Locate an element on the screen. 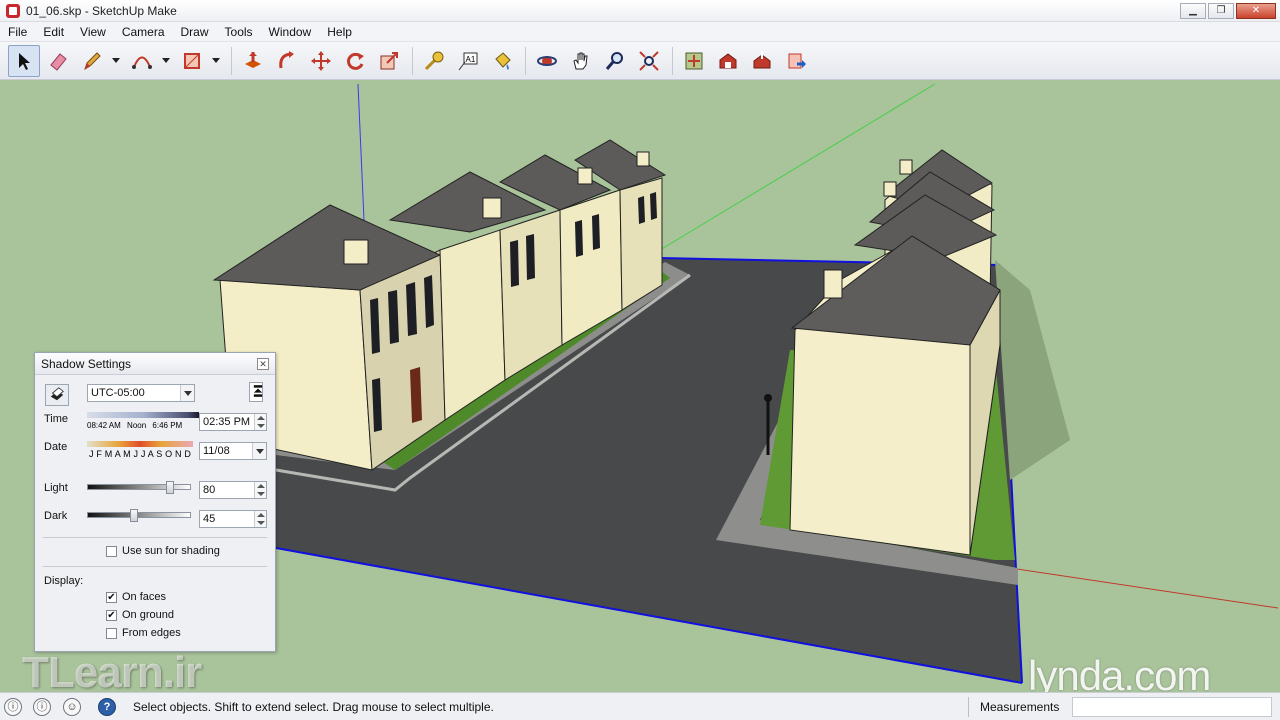  sketchup-app-icon is located at coordinates (13, 10).